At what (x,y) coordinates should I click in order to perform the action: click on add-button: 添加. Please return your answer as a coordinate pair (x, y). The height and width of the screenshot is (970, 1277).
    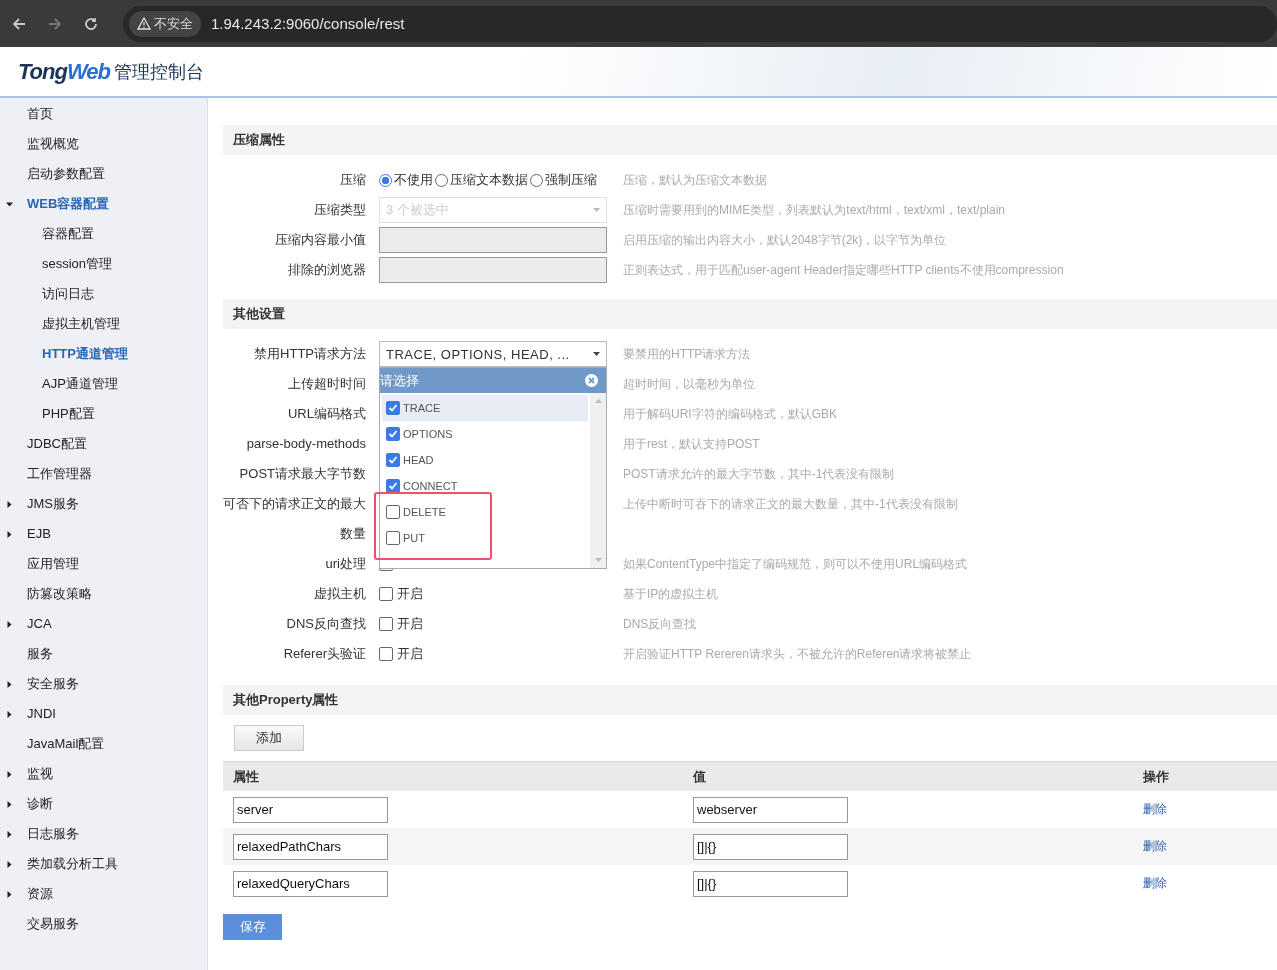
    Looking at the image, I should click on (269, 738).